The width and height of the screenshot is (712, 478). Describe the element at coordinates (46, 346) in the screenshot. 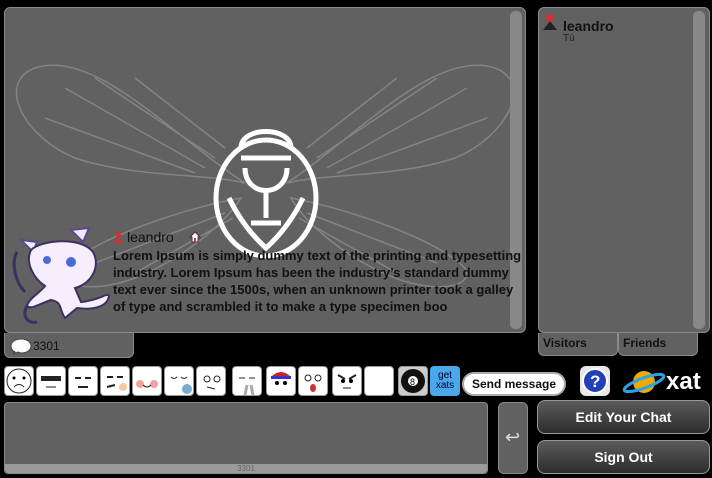

I see `chat-count: 3301` at that location.